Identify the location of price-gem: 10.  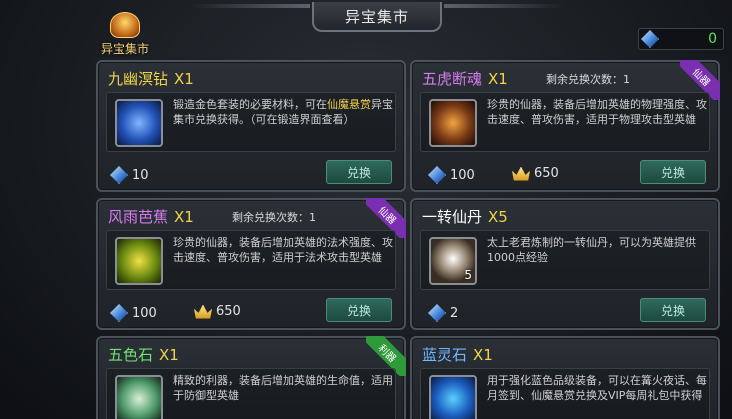
(129, 175).